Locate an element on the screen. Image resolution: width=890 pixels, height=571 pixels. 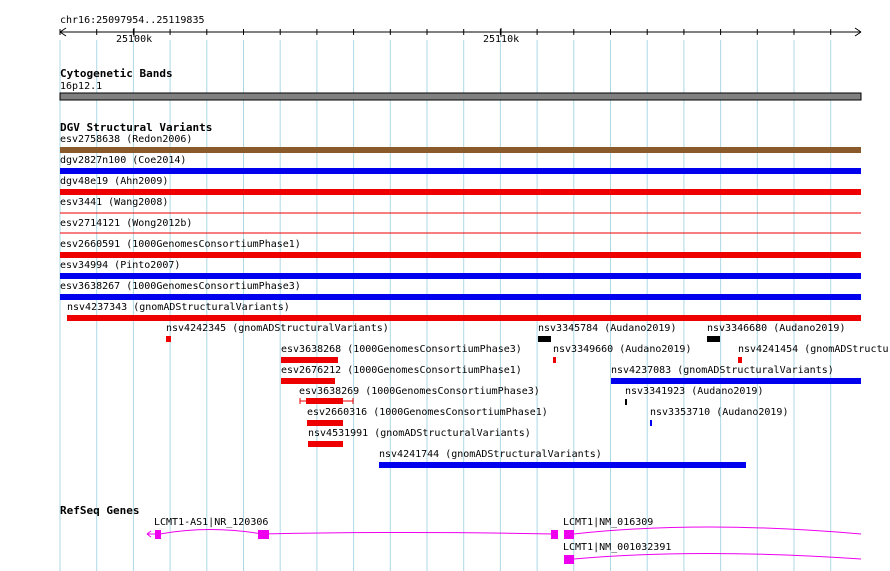
nsv3345784-bar is located at coordinates (544, 339).